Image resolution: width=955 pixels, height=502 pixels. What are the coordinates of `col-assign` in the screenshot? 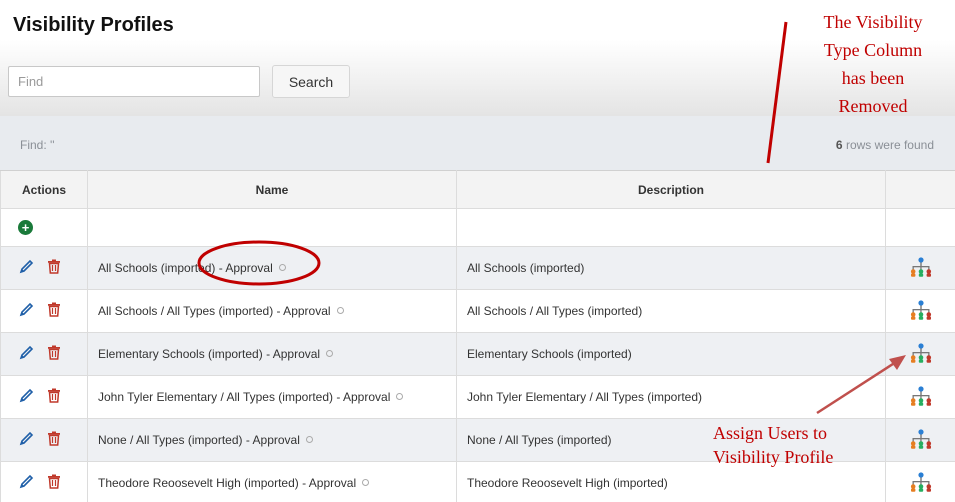 It's located at (920, 189).